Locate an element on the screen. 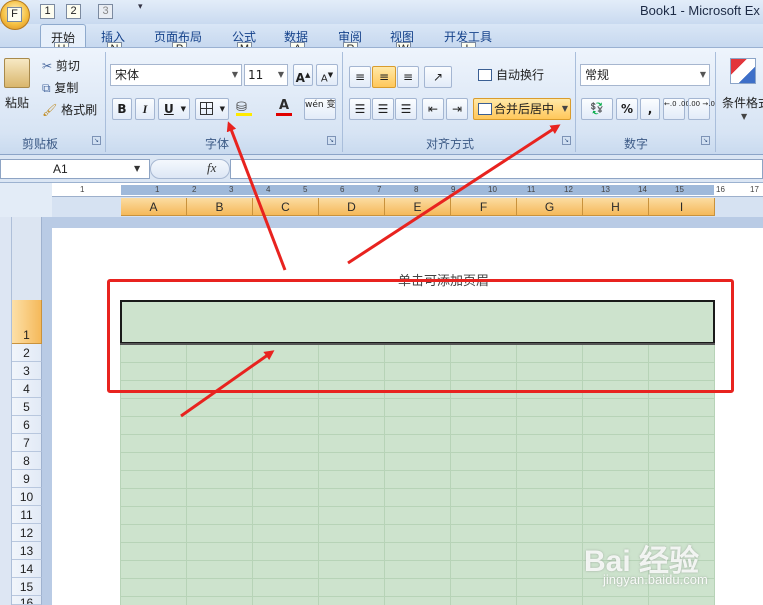 This screenshot has width=763, height=605. keytip-office: F is located at coordinates (14, 14).